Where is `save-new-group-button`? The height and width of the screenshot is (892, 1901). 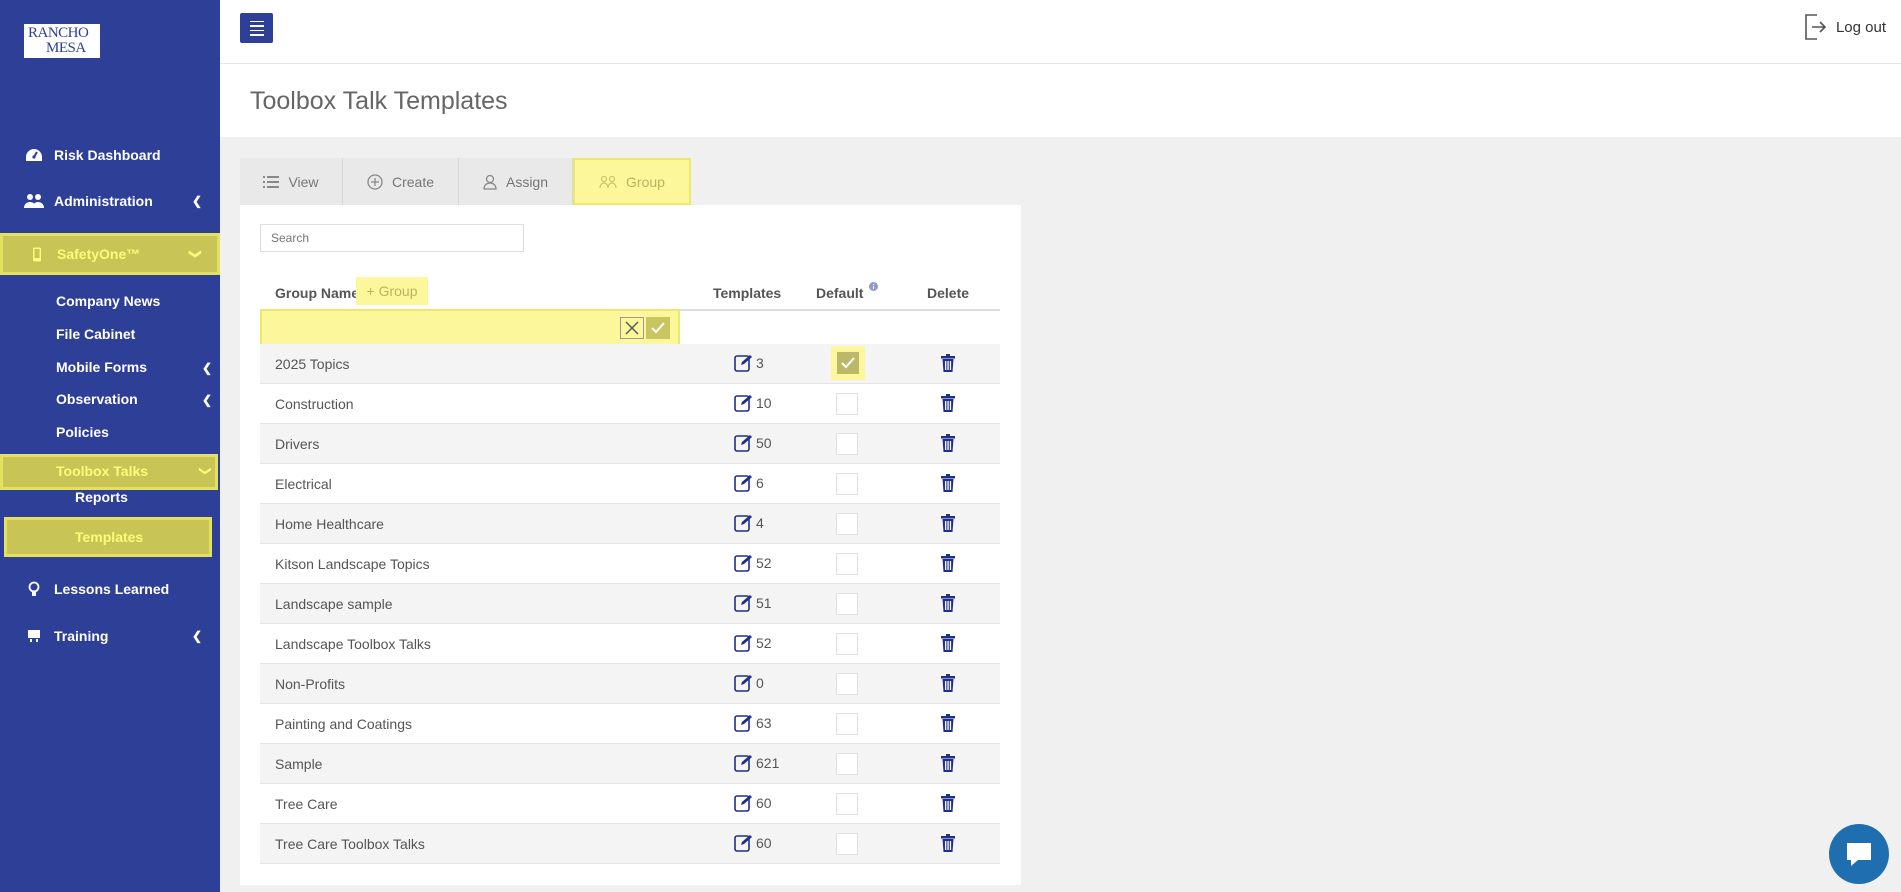 save-new-group-button is located at coordinates (658, 328).